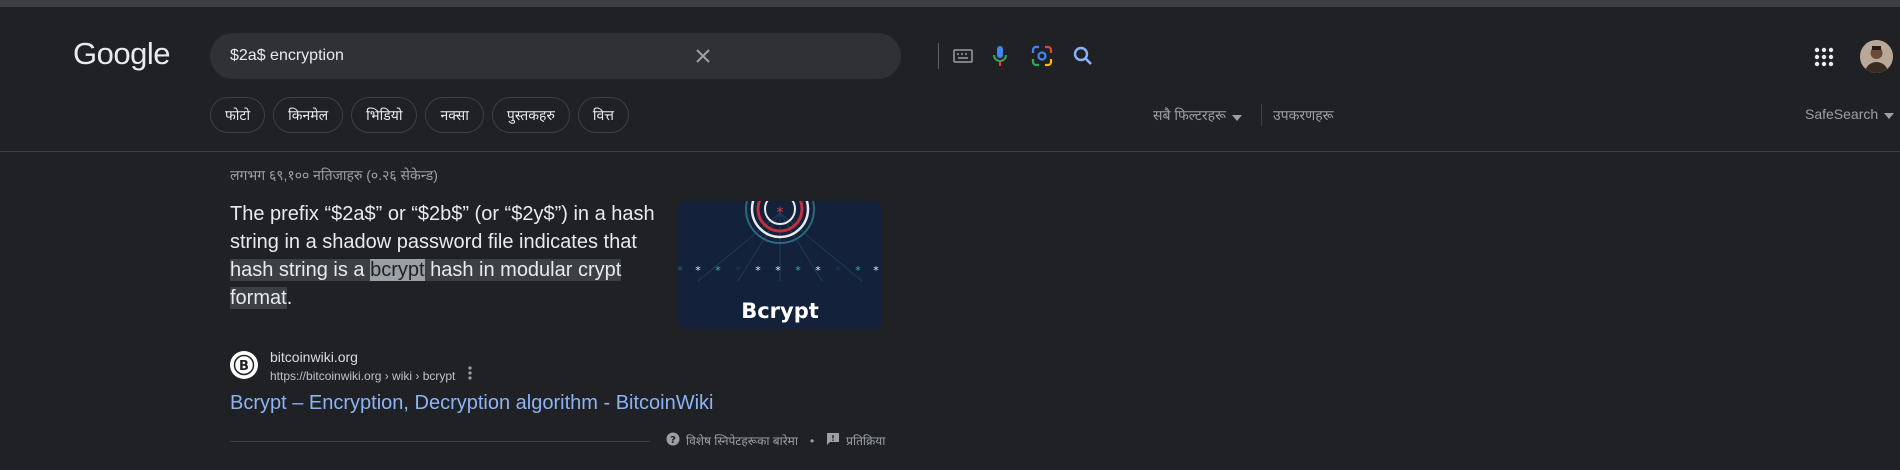 This screenshot has height=470, width=1900. I want to click on snippet-highlight: hash string is a, so click(300, 270).